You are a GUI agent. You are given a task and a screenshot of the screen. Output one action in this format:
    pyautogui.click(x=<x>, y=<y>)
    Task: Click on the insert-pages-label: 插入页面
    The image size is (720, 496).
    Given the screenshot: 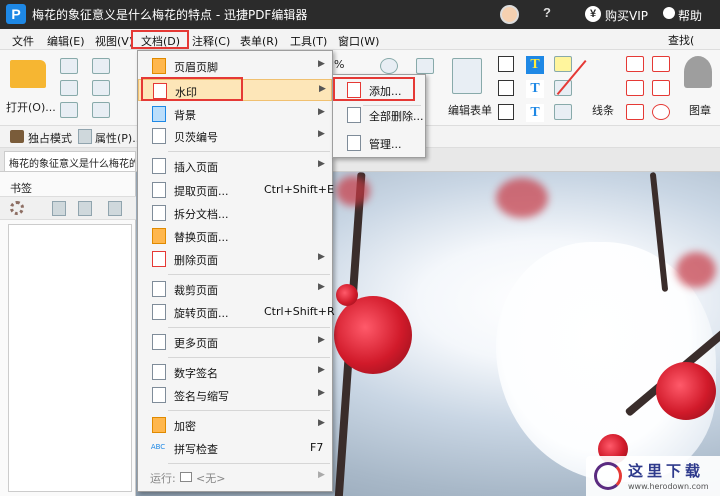 What is the action you would take?
    pyautogui.click(x=196, y=167)
    